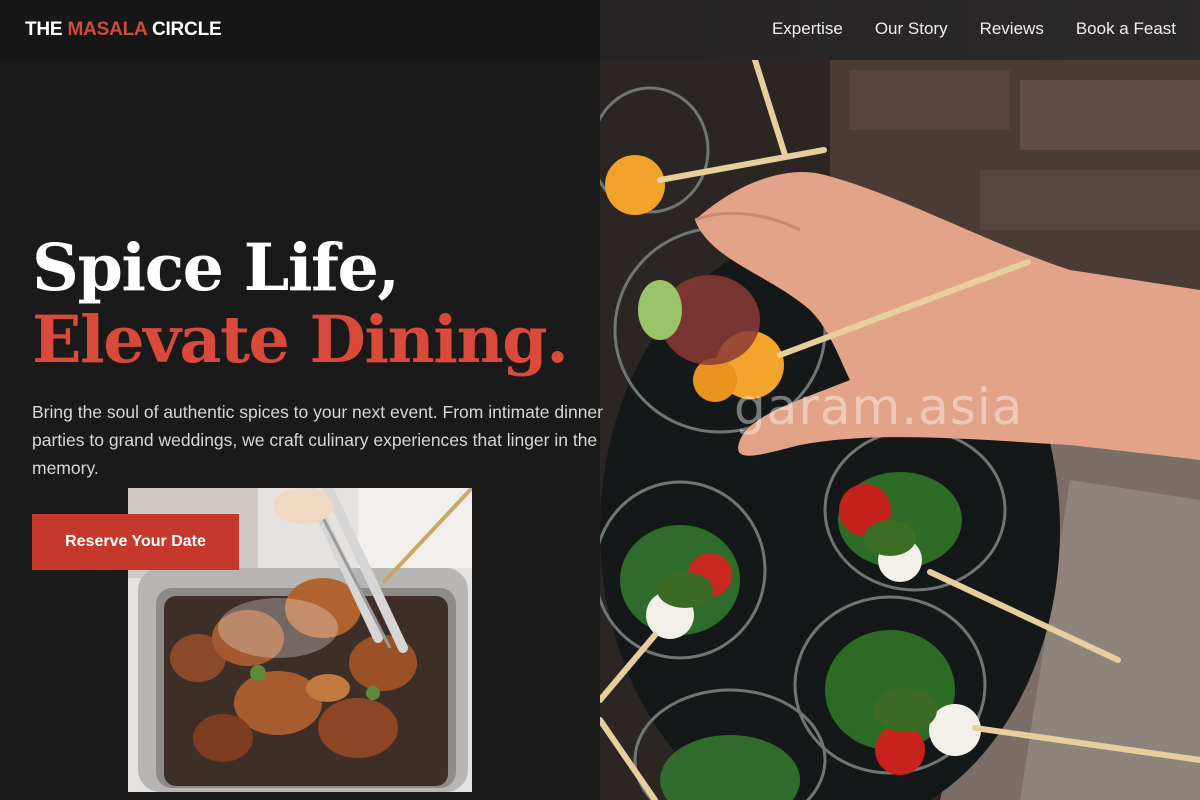 The height and width of the screenshot is (800, 1200). I want to click on headline-line-1: Spice Life,, so click(216, 268).